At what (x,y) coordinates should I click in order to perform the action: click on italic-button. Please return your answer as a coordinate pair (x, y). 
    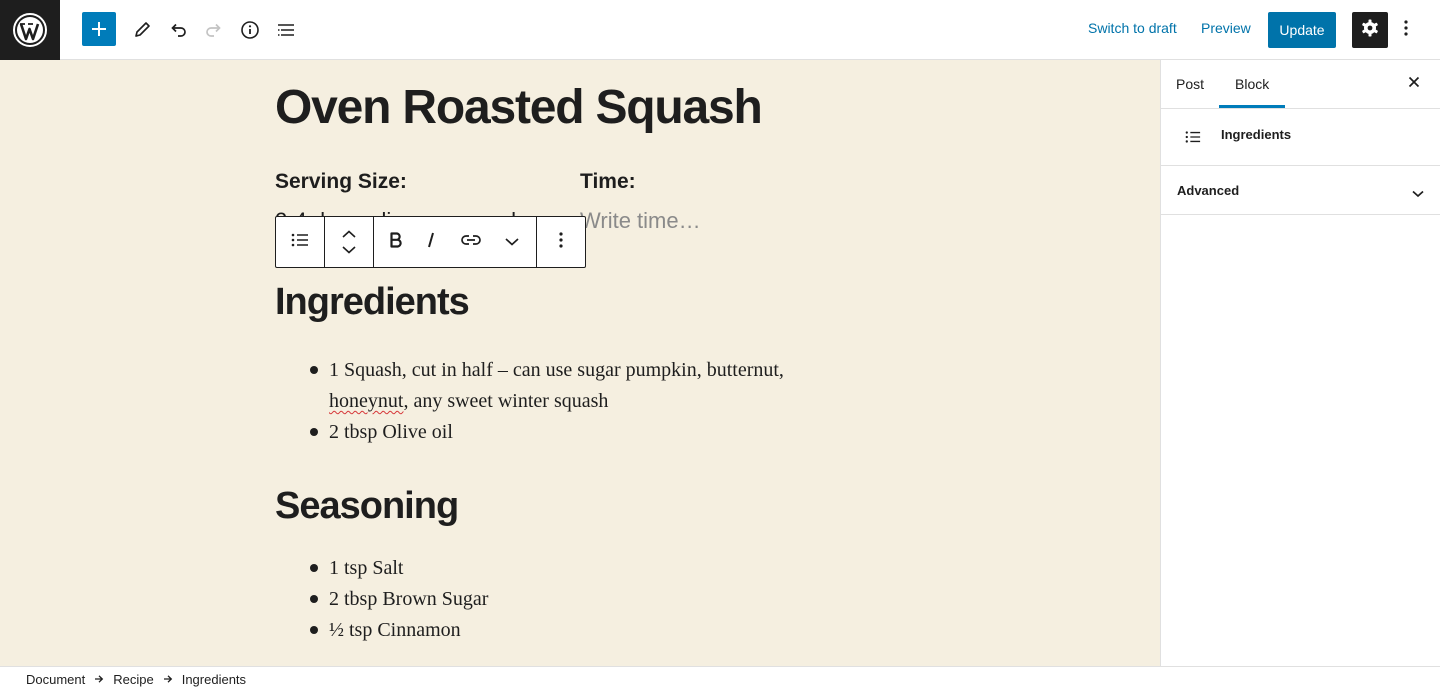
    Looking at the image, I should click on (431, 242).